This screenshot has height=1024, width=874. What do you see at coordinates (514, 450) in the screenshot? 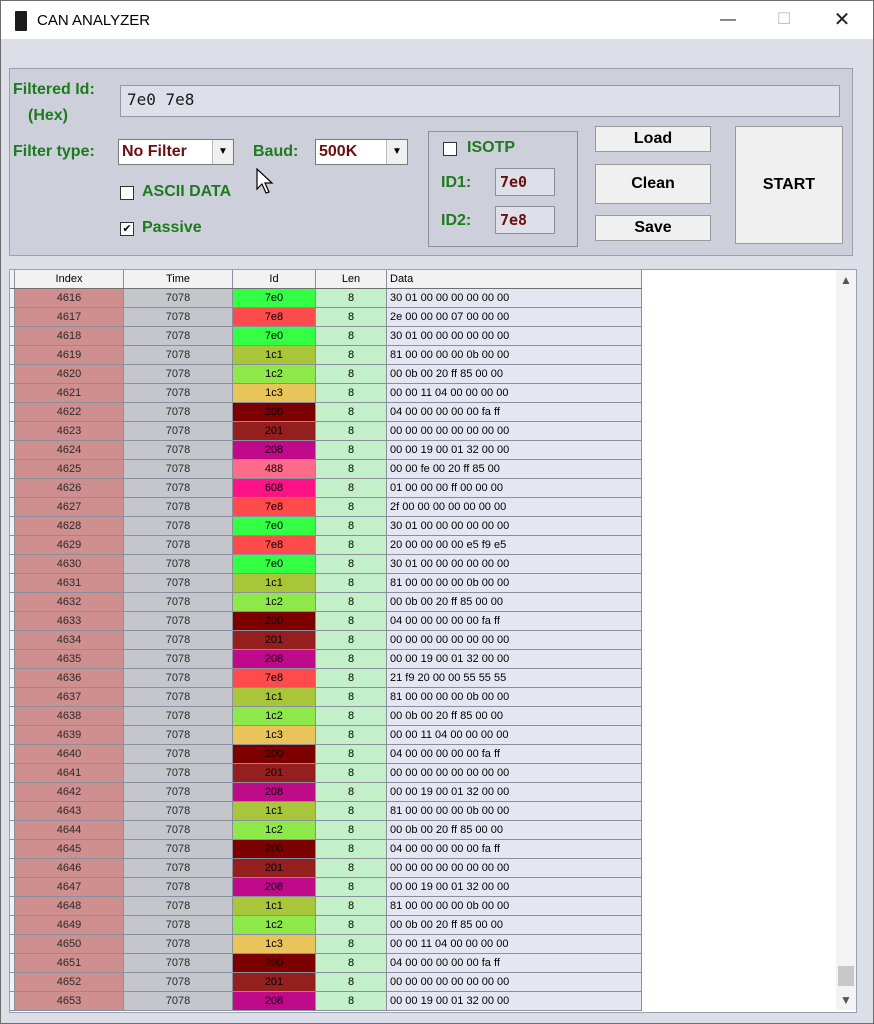
I see `cell-data: 00 00 19 00 01 32 00 00` at bounding box center [514, 450].